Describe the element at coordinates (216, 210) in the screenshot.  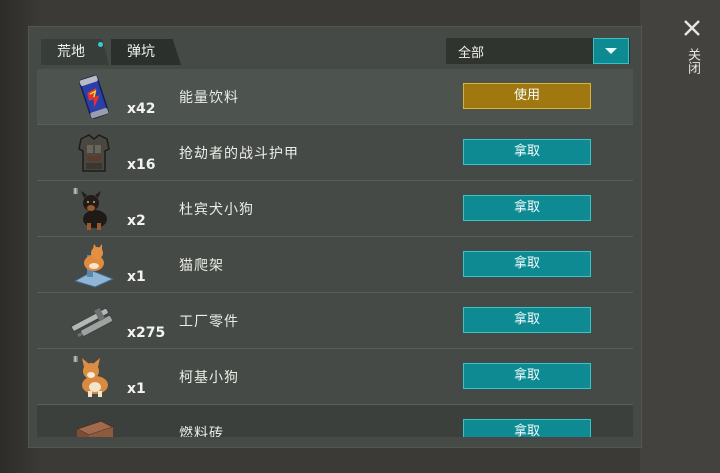
I see `item-name: 杜宾犬小狗` at that location.